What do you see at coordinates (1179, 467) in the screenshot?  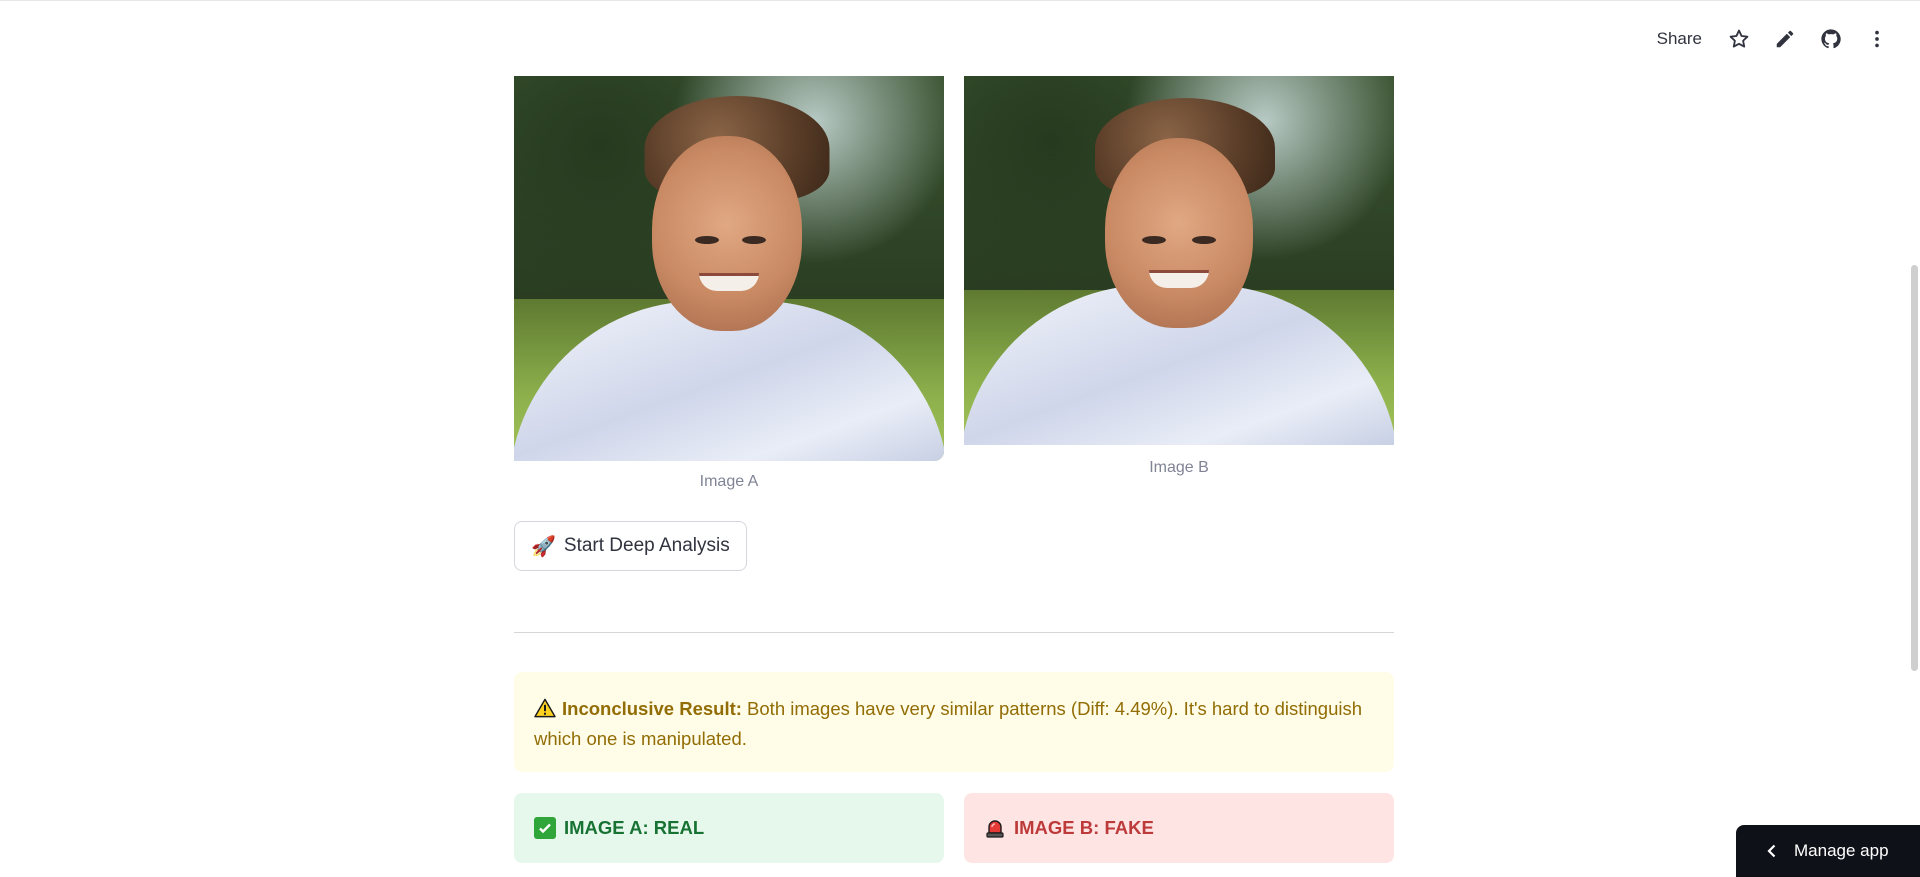 I see `image-b-caption: Image B` at bounding box center [1179, 467].